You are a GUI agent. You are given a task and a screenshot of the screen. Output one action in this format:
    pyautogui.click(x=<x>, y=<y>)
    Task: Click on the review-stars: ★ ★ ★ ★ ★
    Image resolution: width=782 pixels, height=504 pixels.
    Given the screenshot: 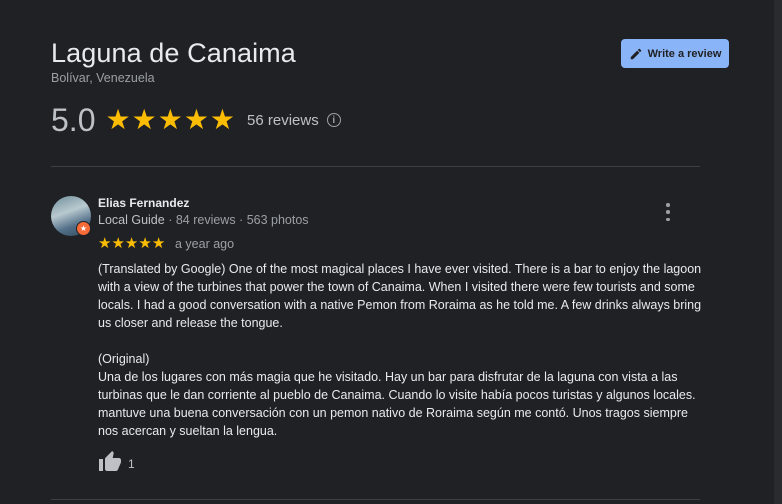 What is the action you would take?
    pyautogui.click(x=131, y=243)
    